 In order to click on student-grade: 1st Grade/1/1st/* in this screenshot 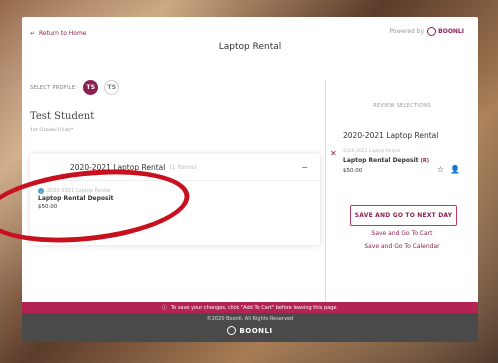, I will do `click(52, 130)`.